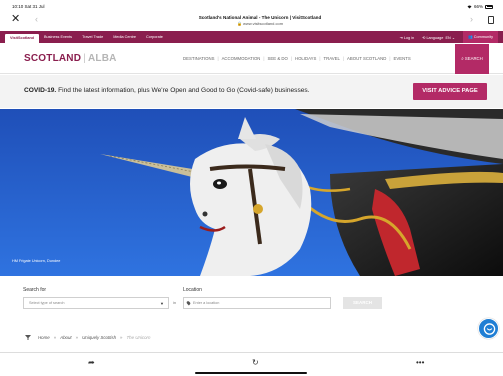  I want to click on back-arrow-icon: ‹, so click(36, 19).